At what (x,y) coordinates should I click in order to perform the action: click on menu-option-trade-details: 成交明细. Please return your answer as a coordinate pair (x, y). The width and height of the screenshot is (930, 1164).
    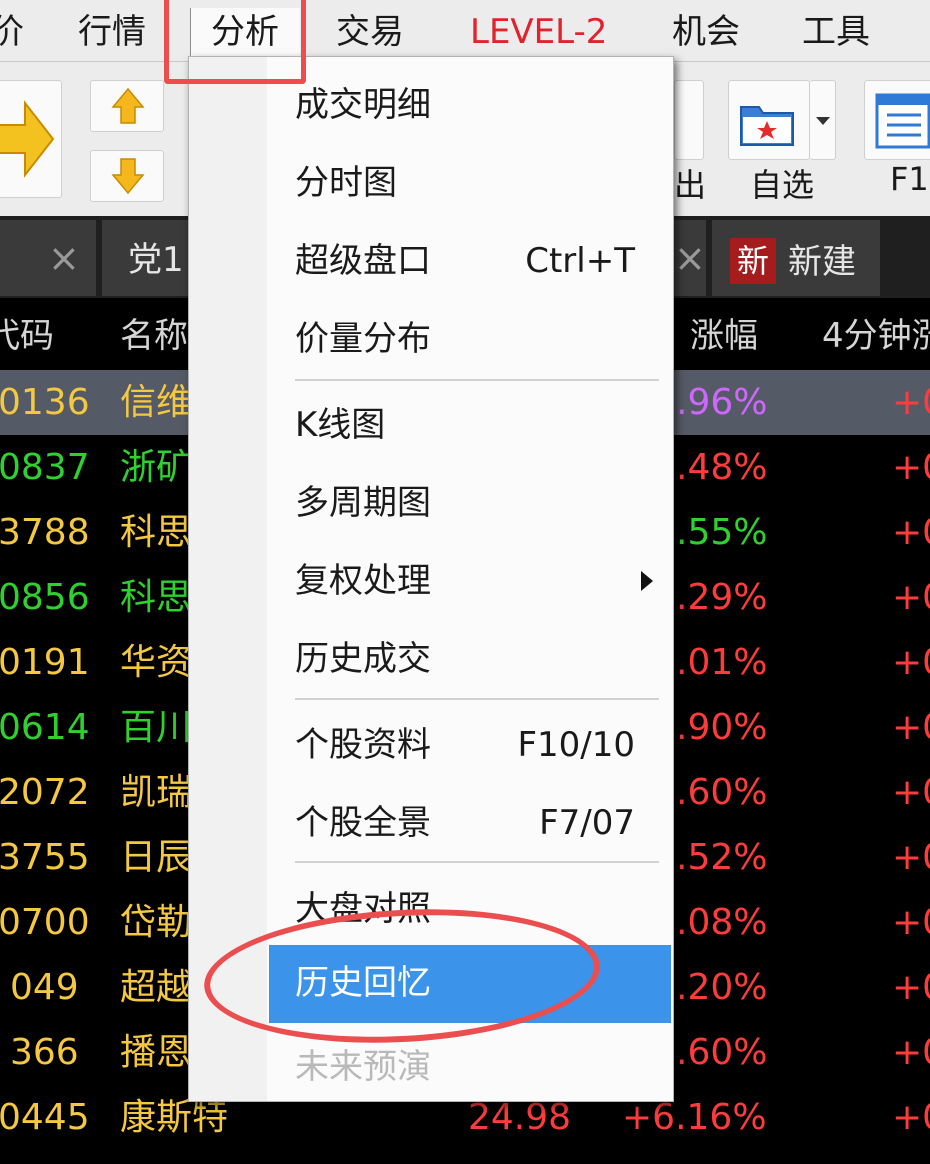
    Looking at the image, I should click on (470, 104).